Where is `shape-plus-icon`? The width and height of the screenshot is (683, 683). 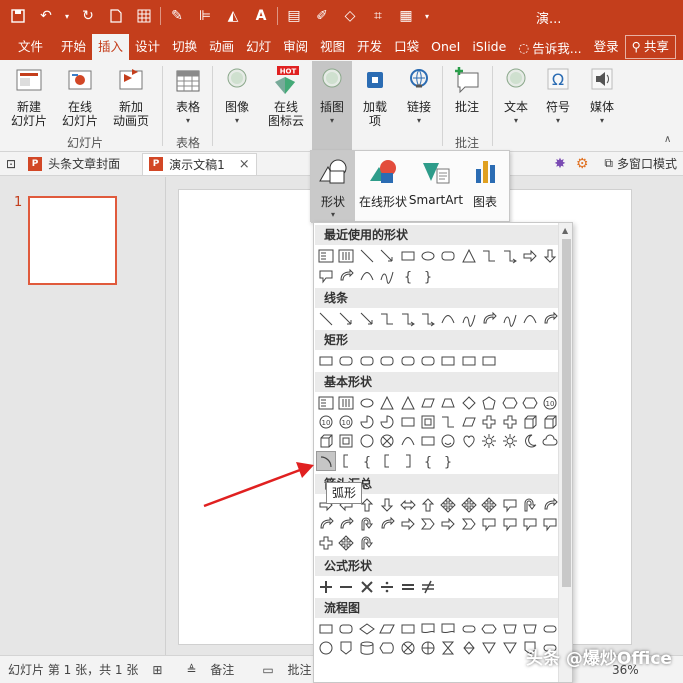 shape-plus-icon is located at coordinates (326, 587).